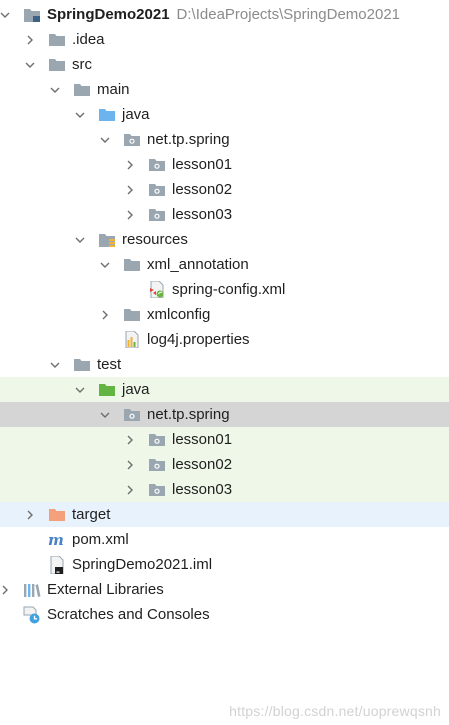  What do you see at coordinates (224, 114) in the screenshot?
I see `tree-row-main-java: java` at bounding box center [224, 114].